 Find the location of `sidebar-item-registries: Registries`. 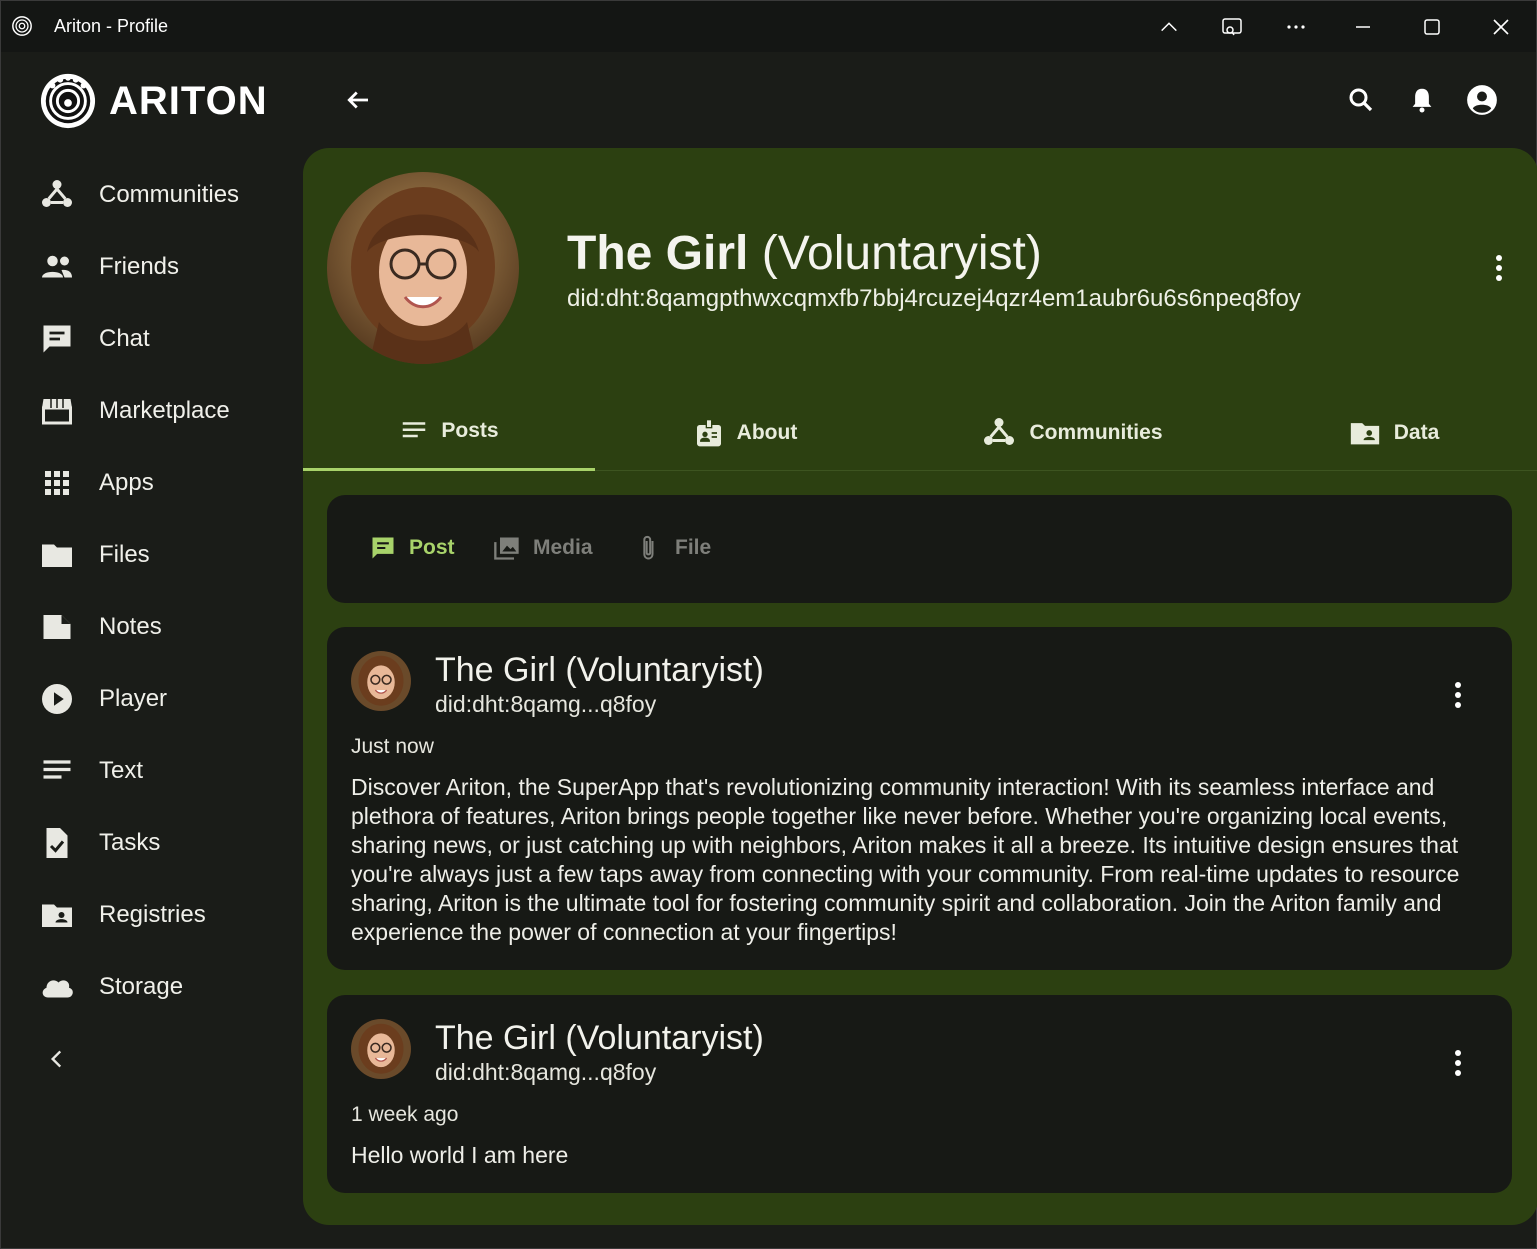

sidebar-item-registries: Registries is located at coordinates (151, 915).